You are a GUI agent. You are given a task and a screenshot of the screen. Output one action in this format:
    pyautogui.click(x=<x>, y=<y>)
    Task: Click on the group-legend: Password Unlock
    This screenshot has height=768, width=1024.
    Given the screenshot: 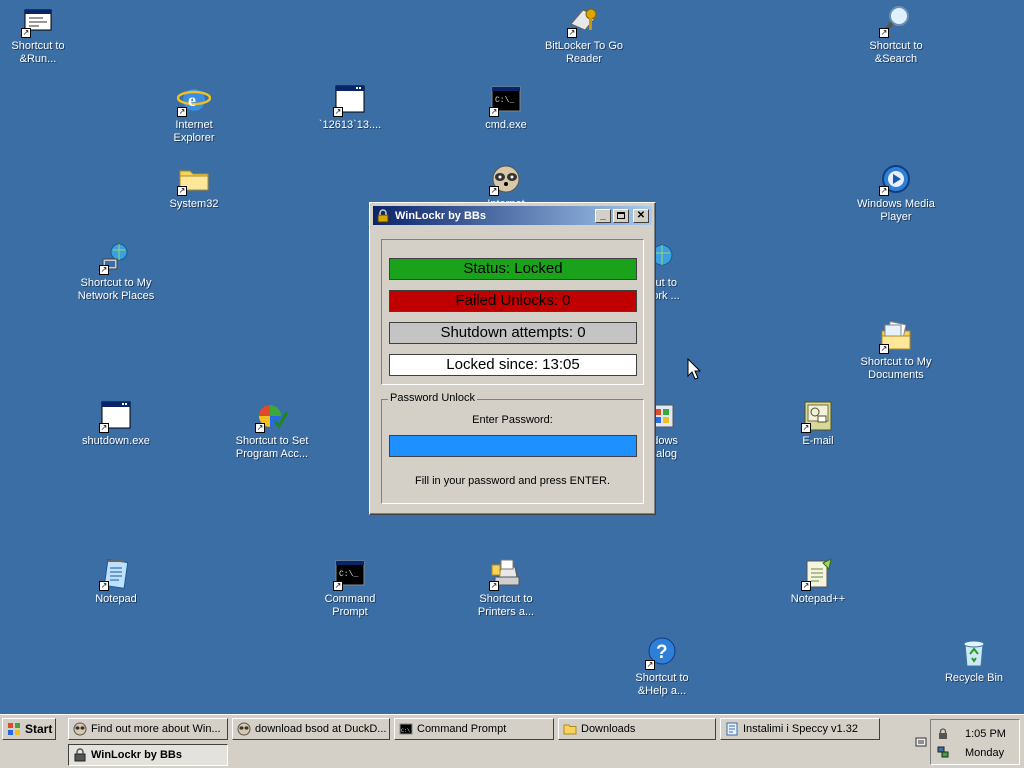 What is the action you would take?
    pyautogui.click(x=432, y=398)
    